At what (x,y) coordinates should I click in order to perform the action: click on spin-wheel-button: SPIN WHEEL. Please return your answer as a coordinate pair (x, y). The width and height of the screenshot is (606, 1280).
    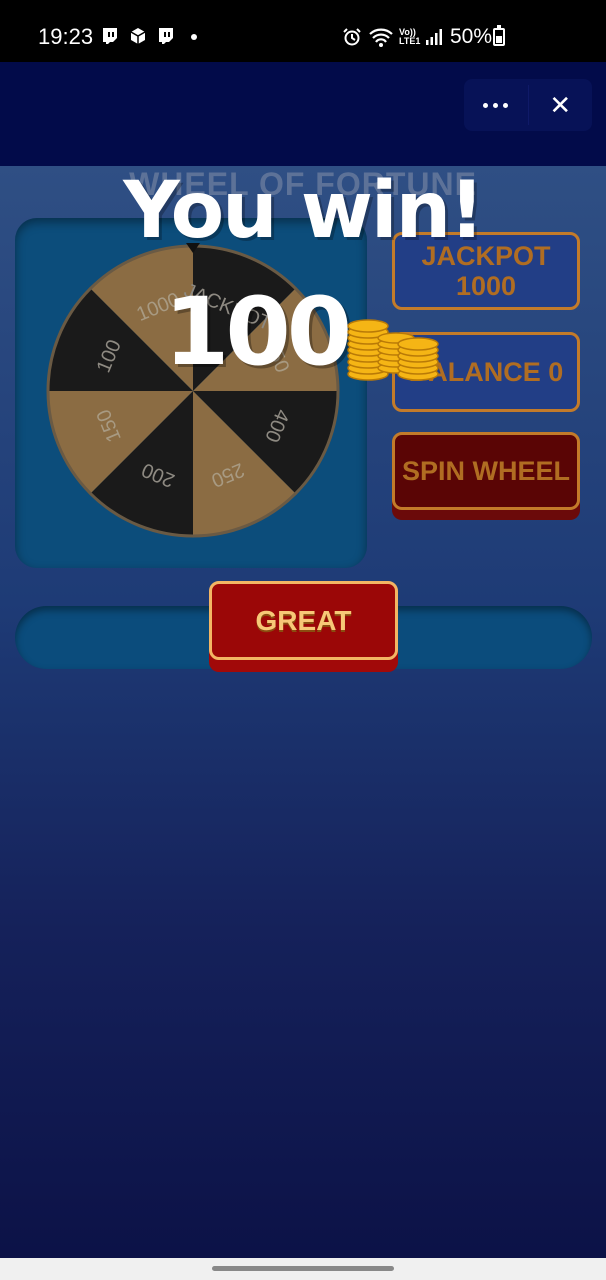
    Looking at the image, I should click on (486, 471).